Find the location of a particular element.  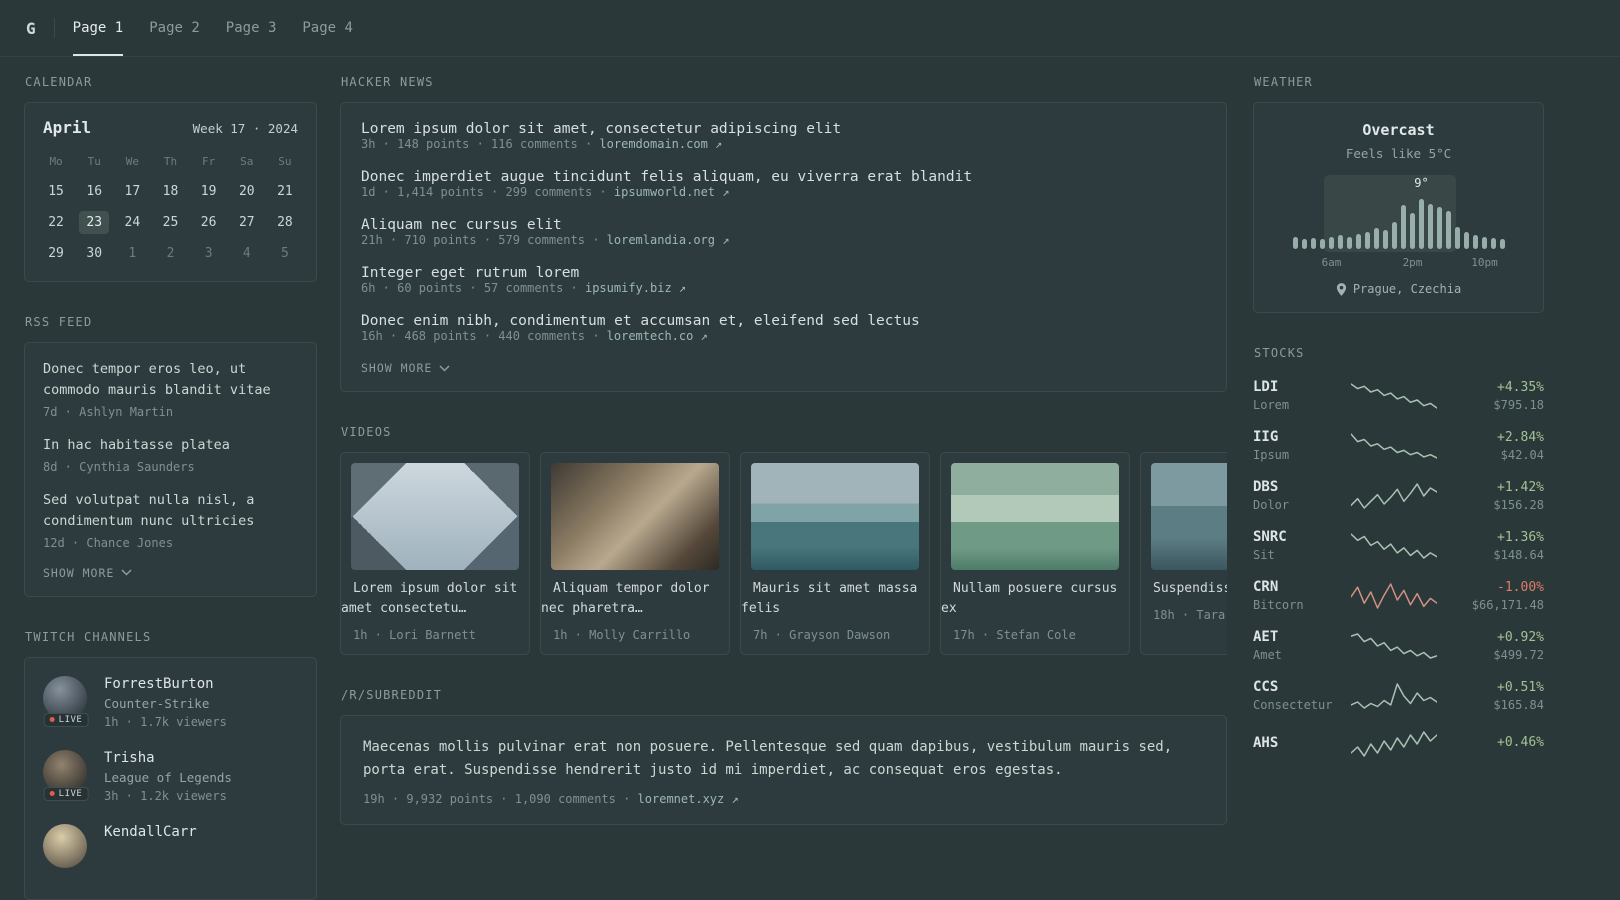

stock-price: $156.28 is located at coordinates (1518, 504).